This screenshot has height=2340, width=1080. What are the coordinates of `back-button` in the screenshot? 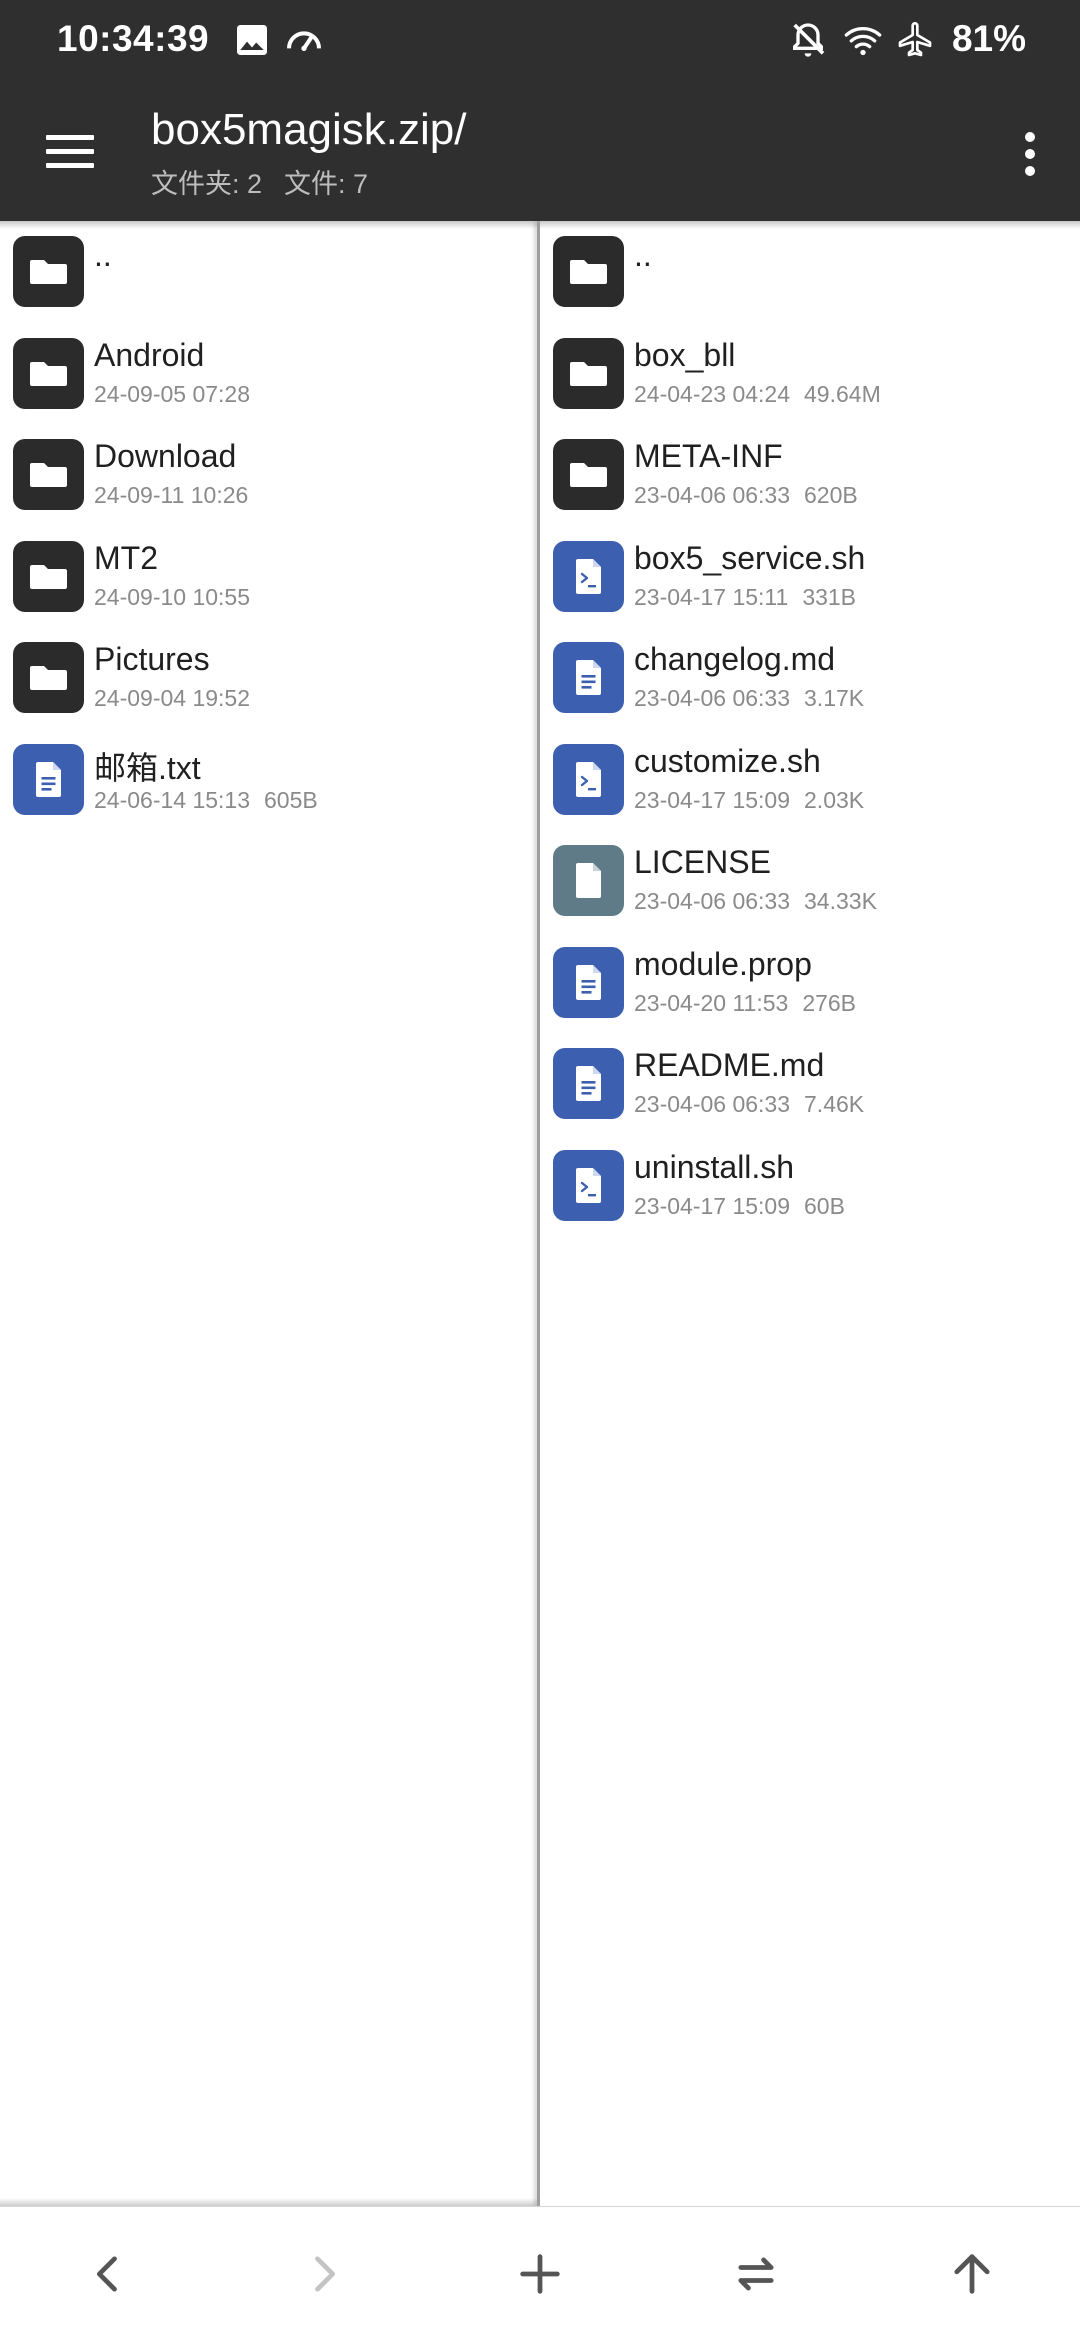 It's located at (108, 2273).